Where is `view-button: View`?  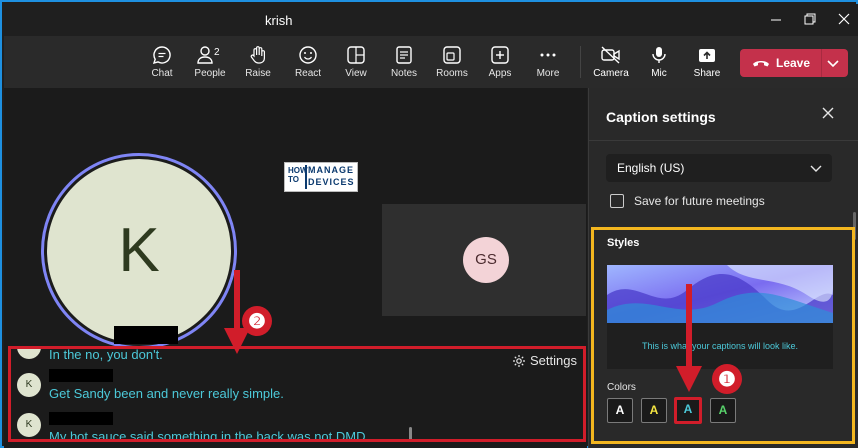
view-button: View is located at coordinates (356, 62).